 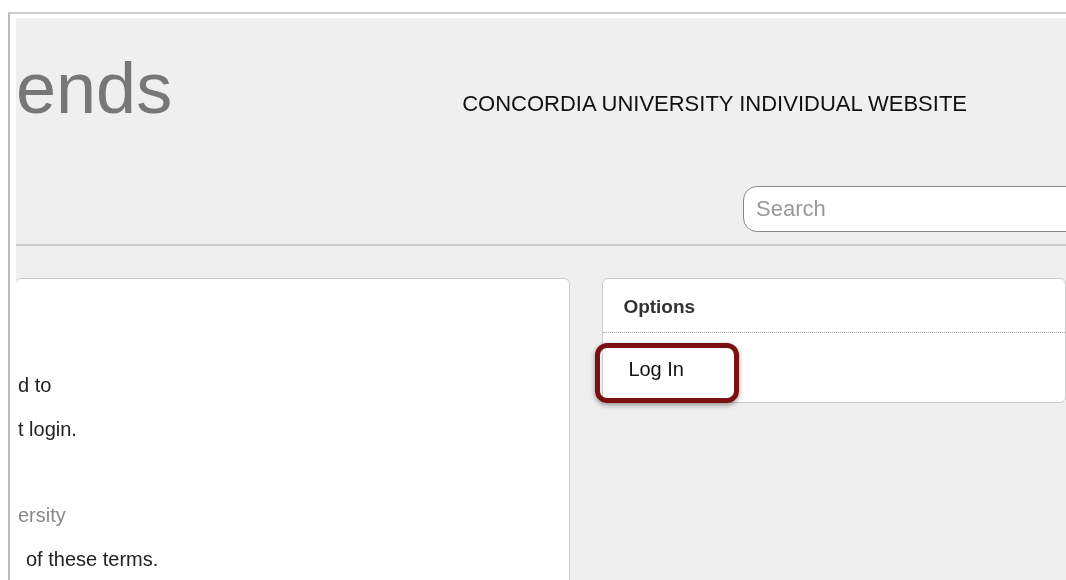 I want to click on body-text: d to, so click(x=35, y=385).